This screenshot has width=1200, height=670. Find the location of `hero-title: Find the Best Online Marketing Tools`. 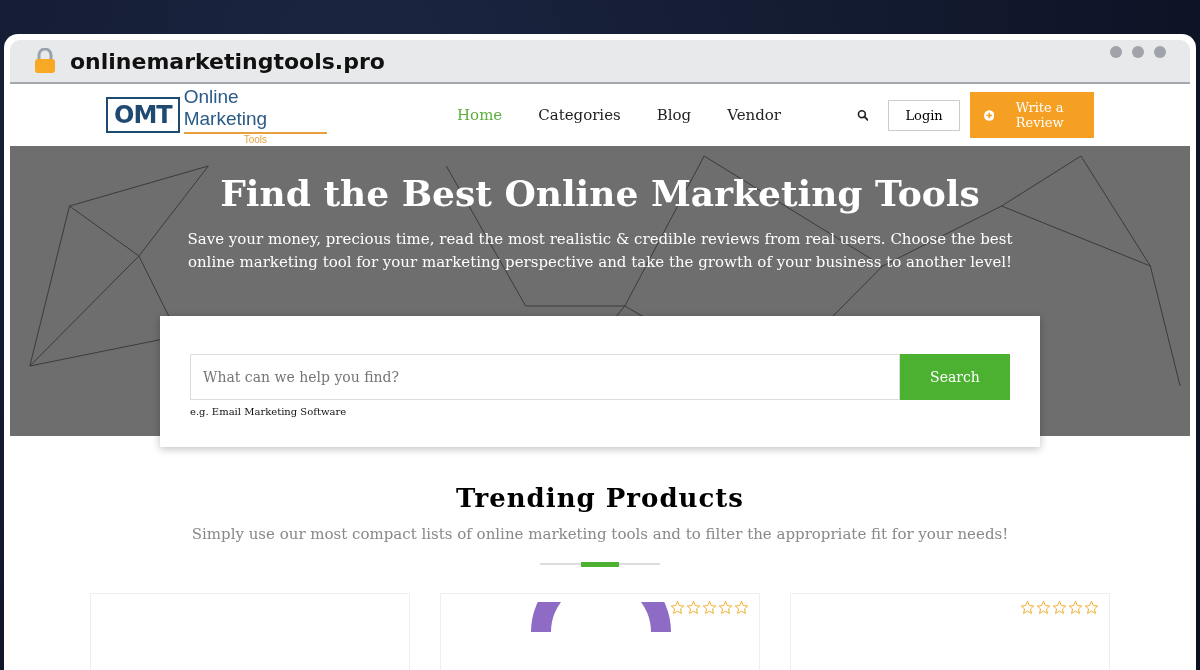

hero-title: Find the Best Online Marketing Tools is located at coordinates (600, 193).